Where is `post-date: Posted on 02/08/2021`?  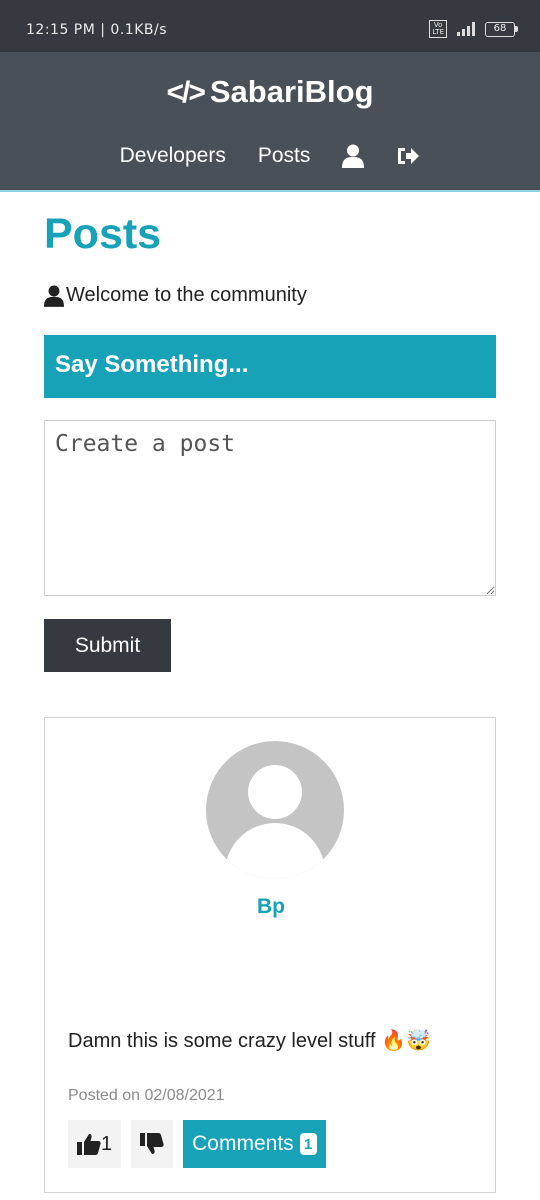
post-date: Posted on 02/08/2021 is located at coordinates (146, 1095).